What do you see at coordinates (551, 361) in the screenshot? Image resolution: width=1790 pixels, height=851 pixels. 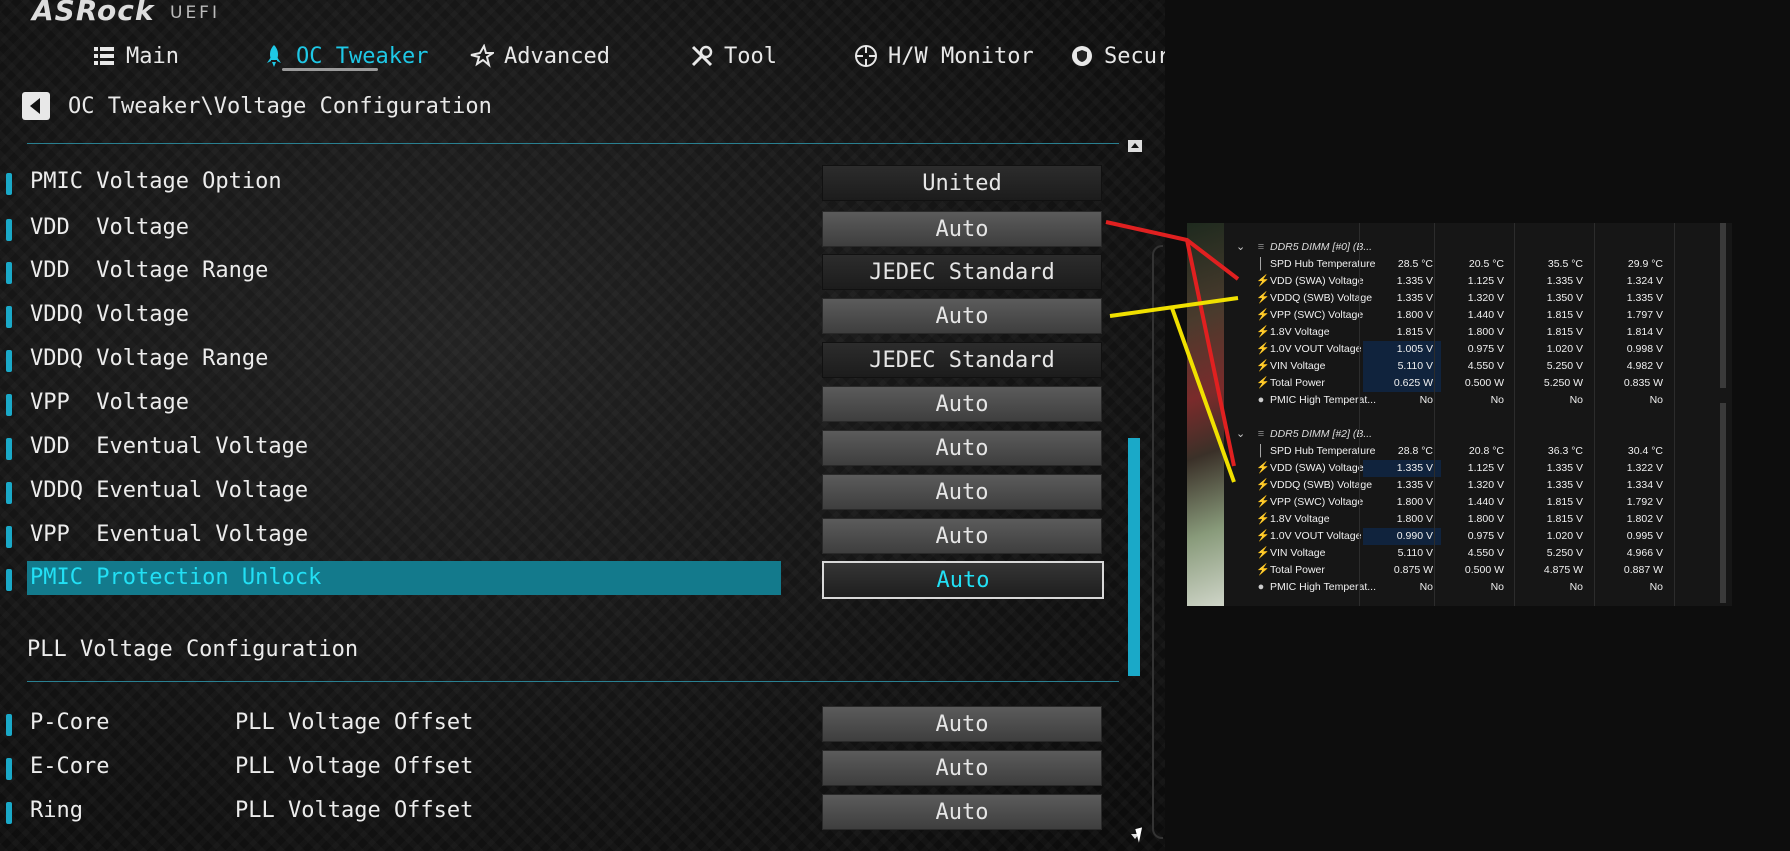 I see `setting-row: VDDQ Voltage Range JEDEC Standard` at bounding box center [551, 361].